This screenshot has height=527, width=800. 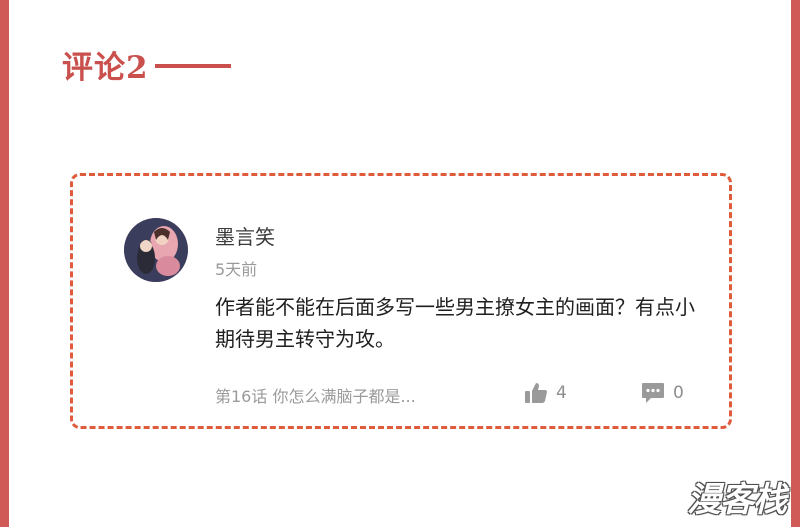 I want to click on like-count: 4, so click(x=561, y=393).